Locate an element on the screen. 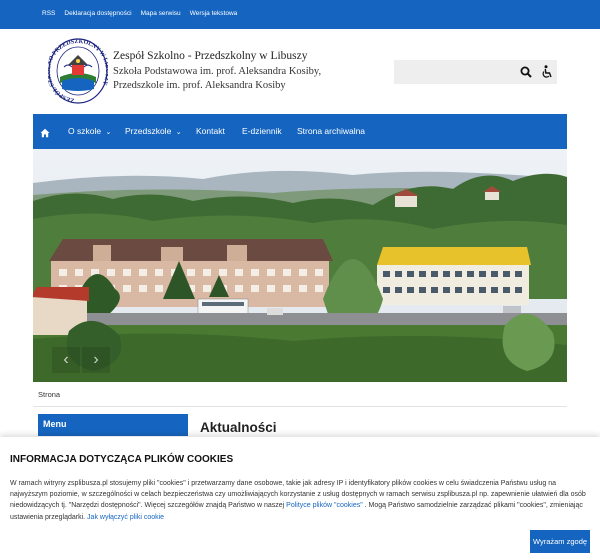 Image resolution: width=600 pixels, height=560 pixels. slider-next-button: › is located at coordinates (96, 360).